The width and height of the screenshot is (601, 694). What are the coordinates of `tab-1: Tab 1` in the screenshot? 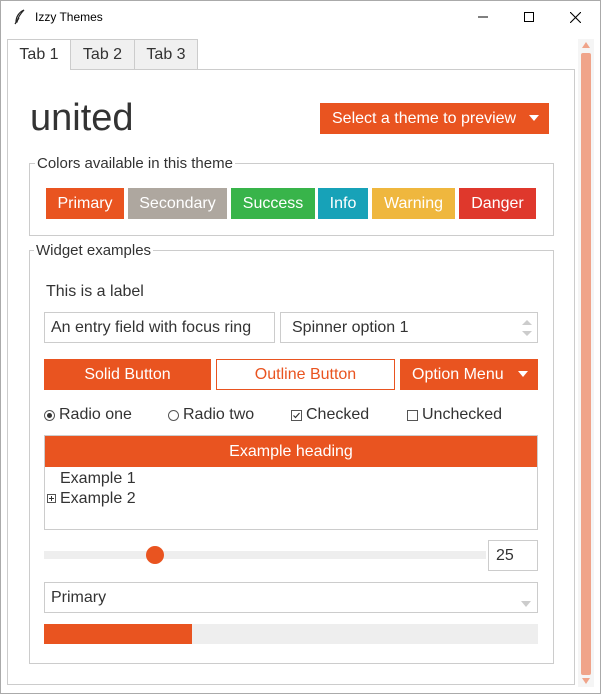 It's located at (39, 54).